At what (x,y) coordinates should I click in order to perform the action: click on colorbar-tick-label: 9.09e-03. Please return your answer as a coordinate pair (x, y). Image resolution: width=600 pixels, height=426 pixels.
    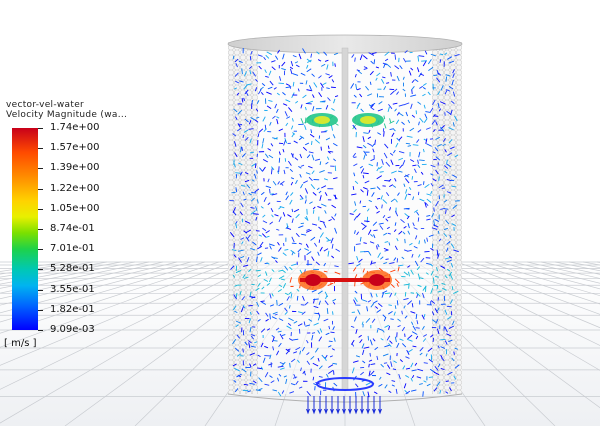
    Looking at the image, I should click on (72, 329).